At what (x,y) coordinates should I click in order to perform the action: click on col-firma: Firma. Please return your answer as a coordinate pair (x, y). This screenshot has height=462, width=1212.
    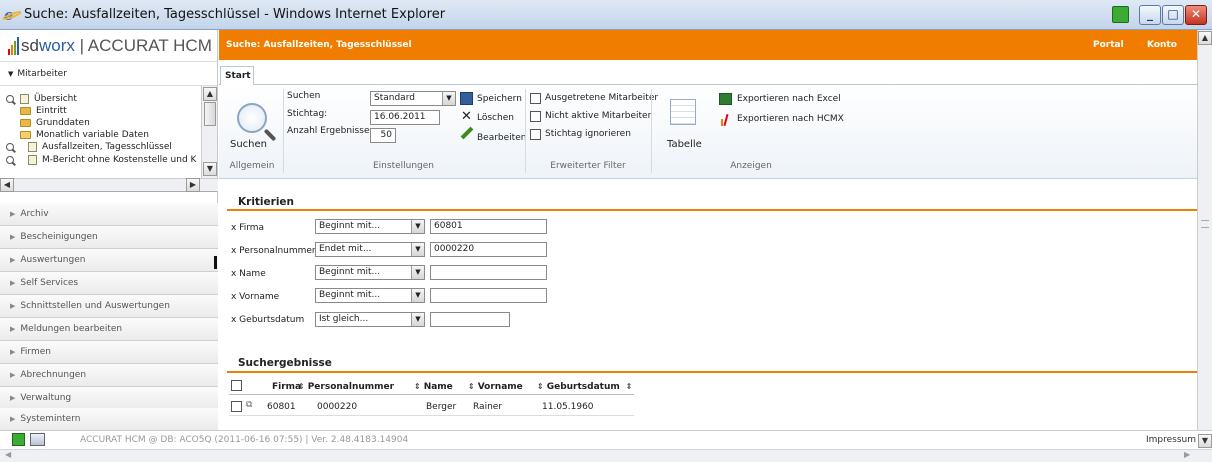
    Looking at the image, I should click on (286, 387).